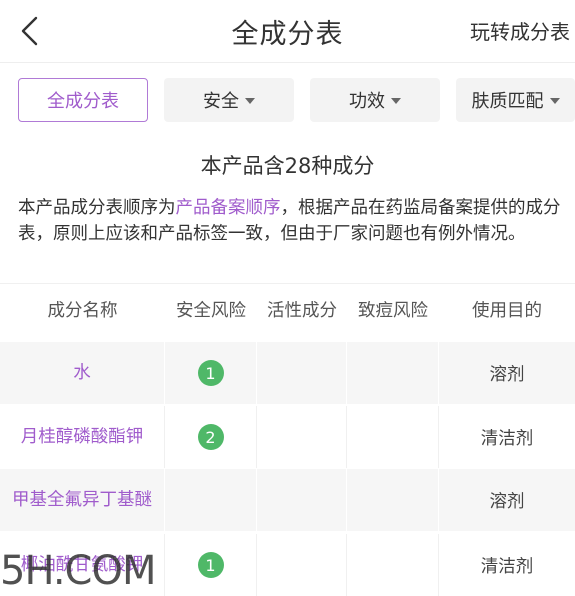 This screenshot has width=575, height=596. I want to click on safety-risk-badge: 2, so click(210, 437).